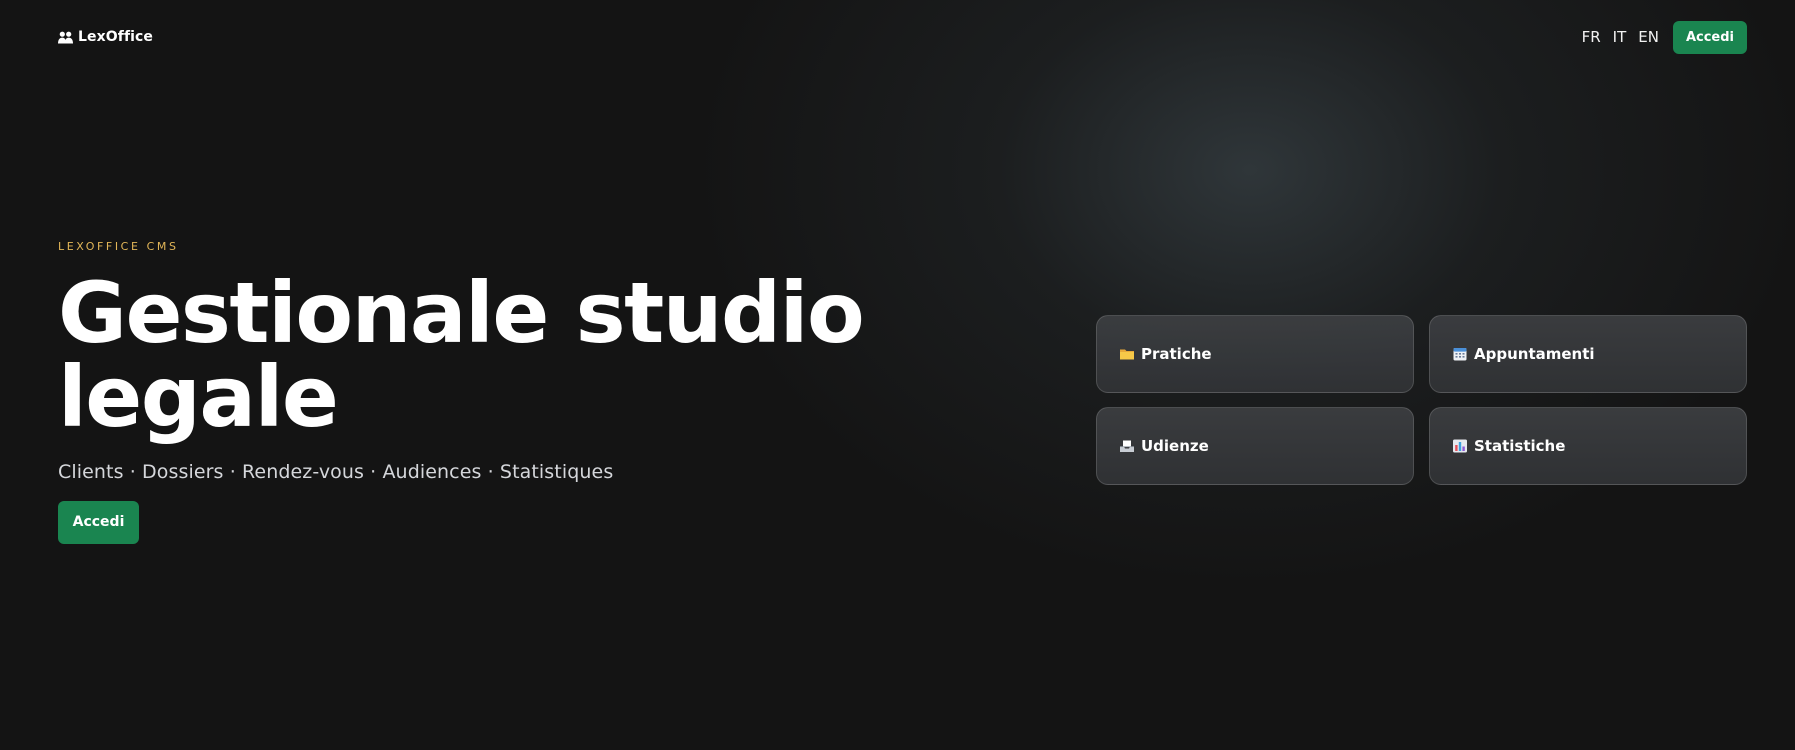 Image resolution: width=1795 pixels, height=750 pixels. I want to click on feature-card-pratiche: Pratiche, so click(1255, 354).